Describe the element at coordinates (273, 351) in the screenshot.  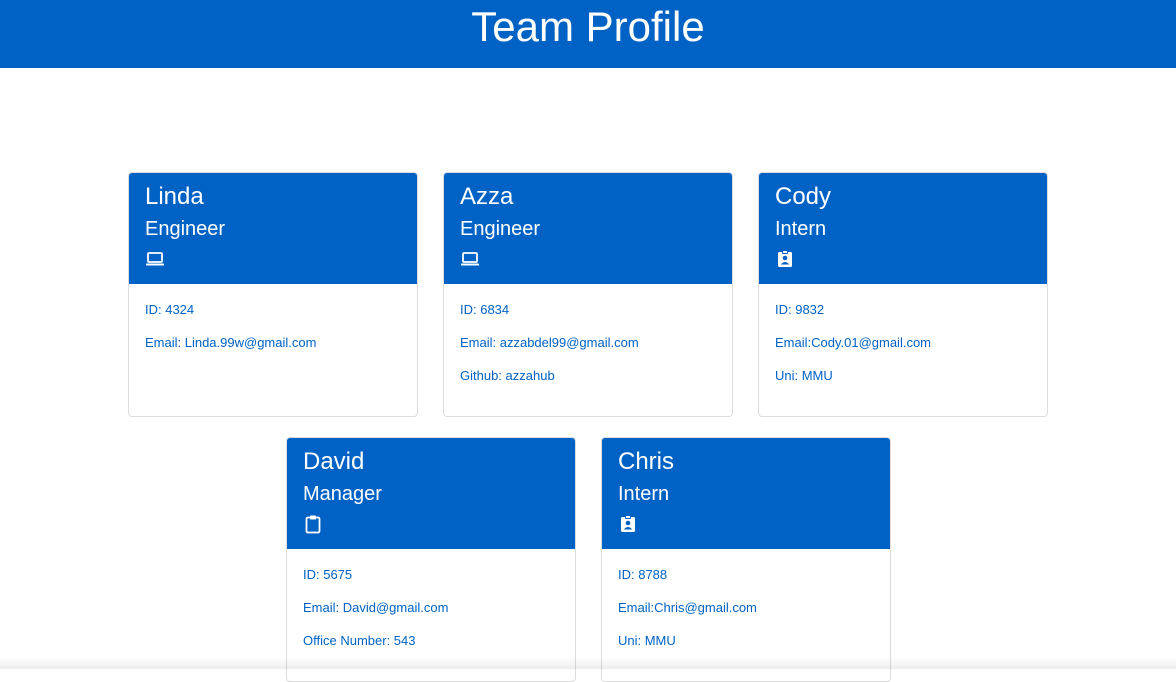
I see `employee-email: Email: Linda.99w@gmail.com` at that location.